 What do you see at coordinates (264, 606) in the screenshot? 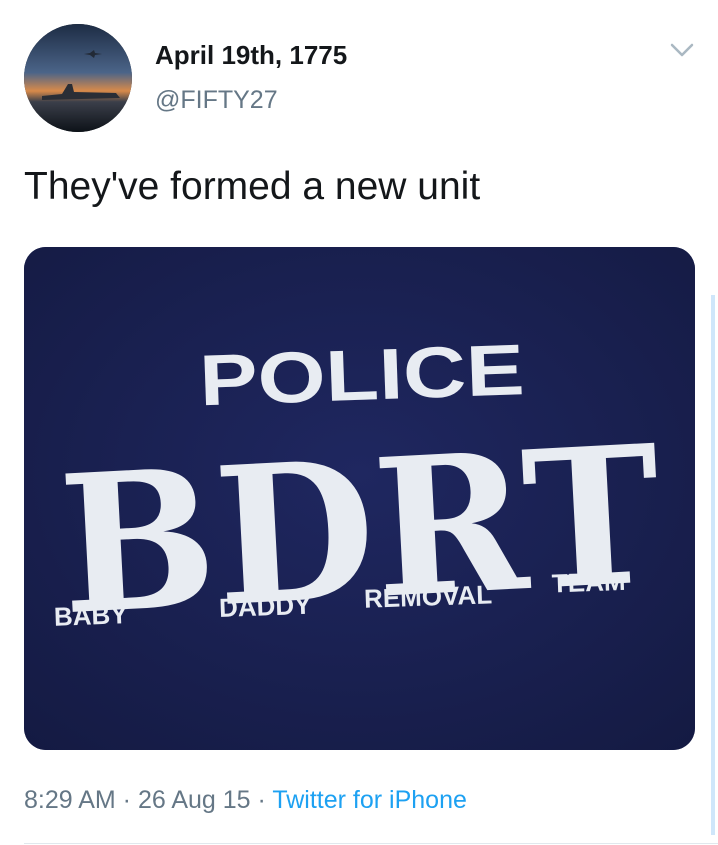
I see `shirt-word-daddy: DADDY` at bounding box center [264, 606].